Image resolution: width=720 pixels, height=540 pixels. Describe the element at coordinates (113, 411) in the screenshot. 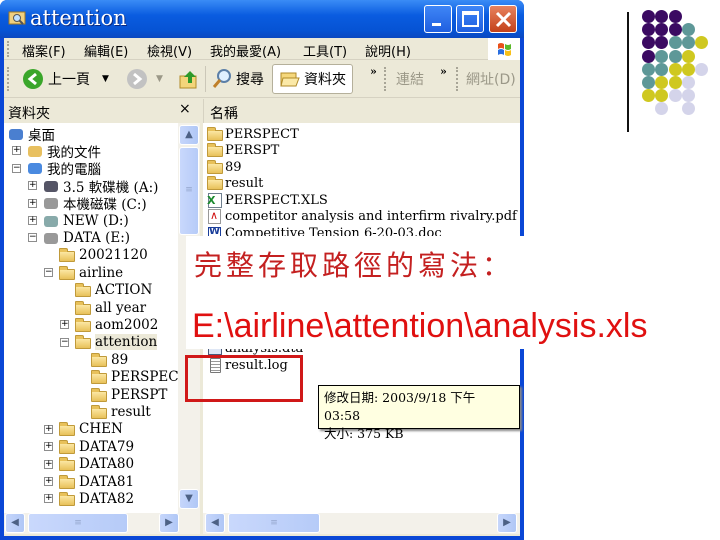

I see `tree-item: result` at that location.